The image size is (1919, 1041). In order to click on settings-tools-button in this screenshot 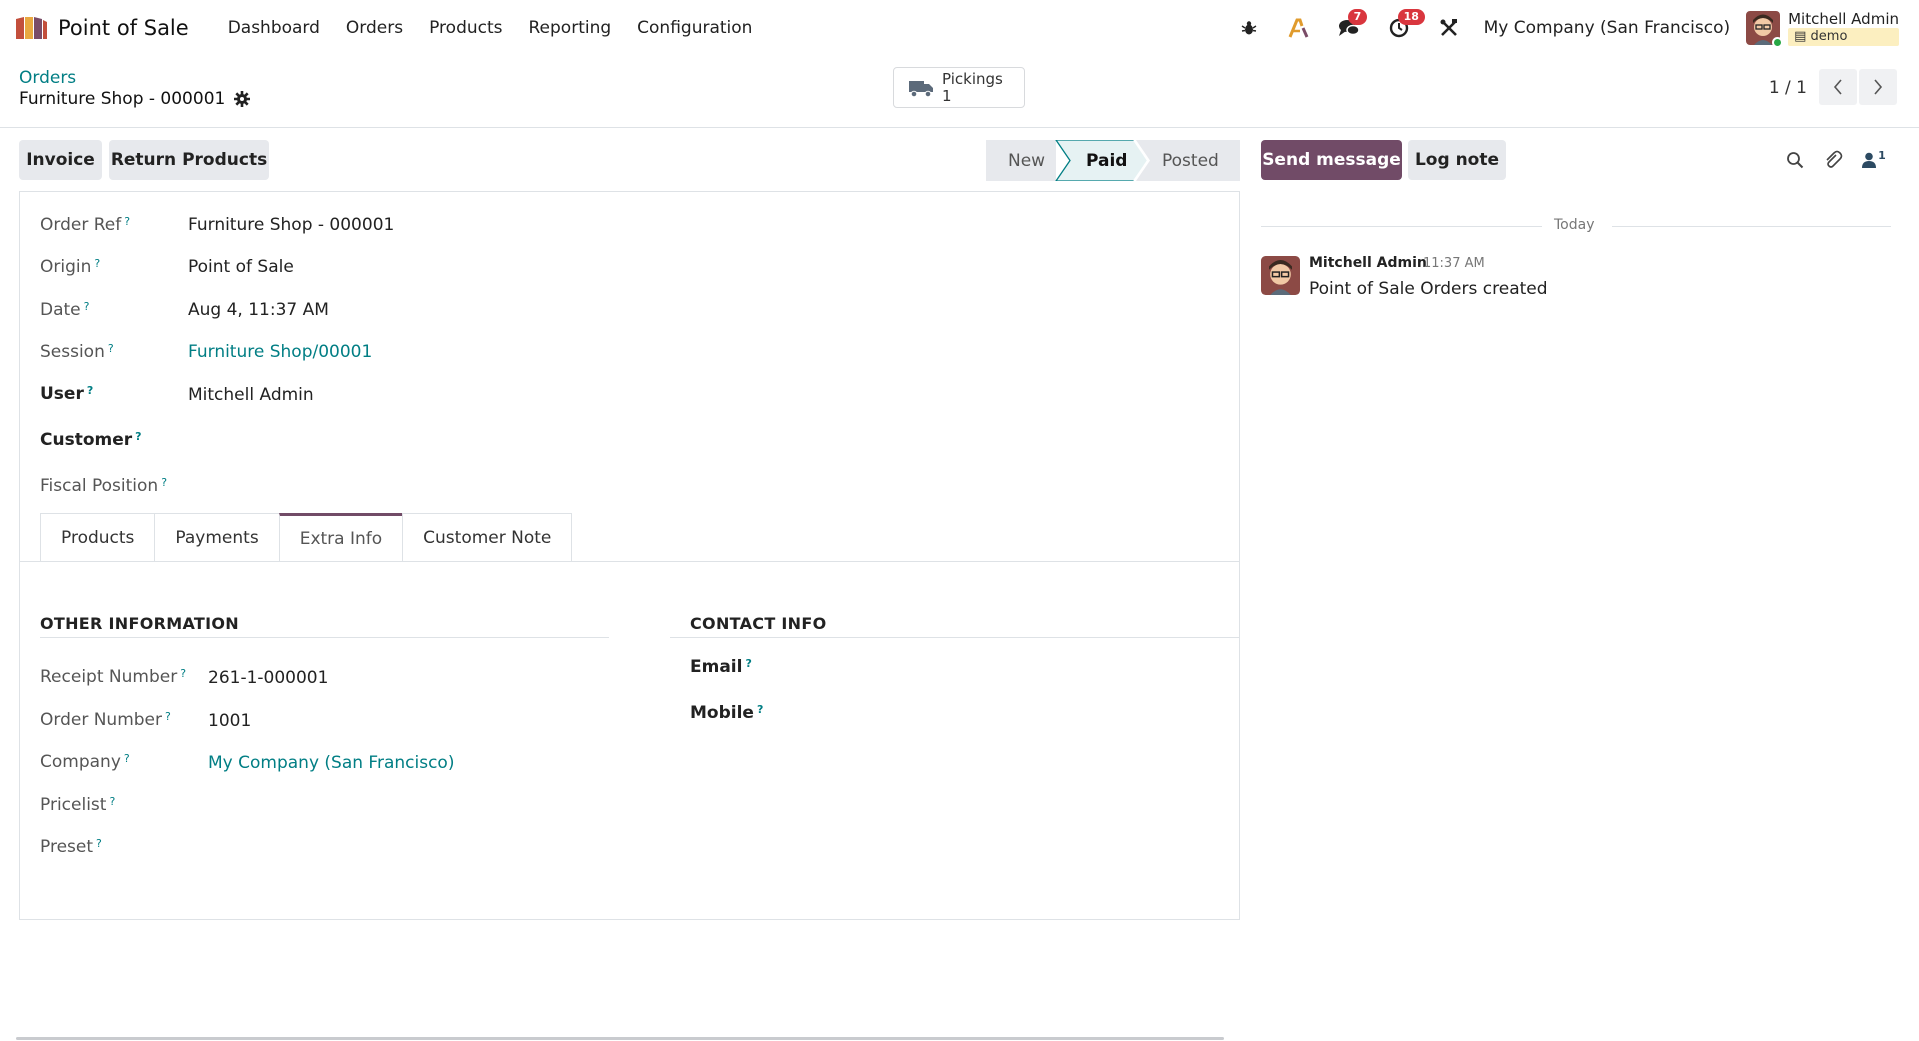, I will do `click(1449, 28)`.